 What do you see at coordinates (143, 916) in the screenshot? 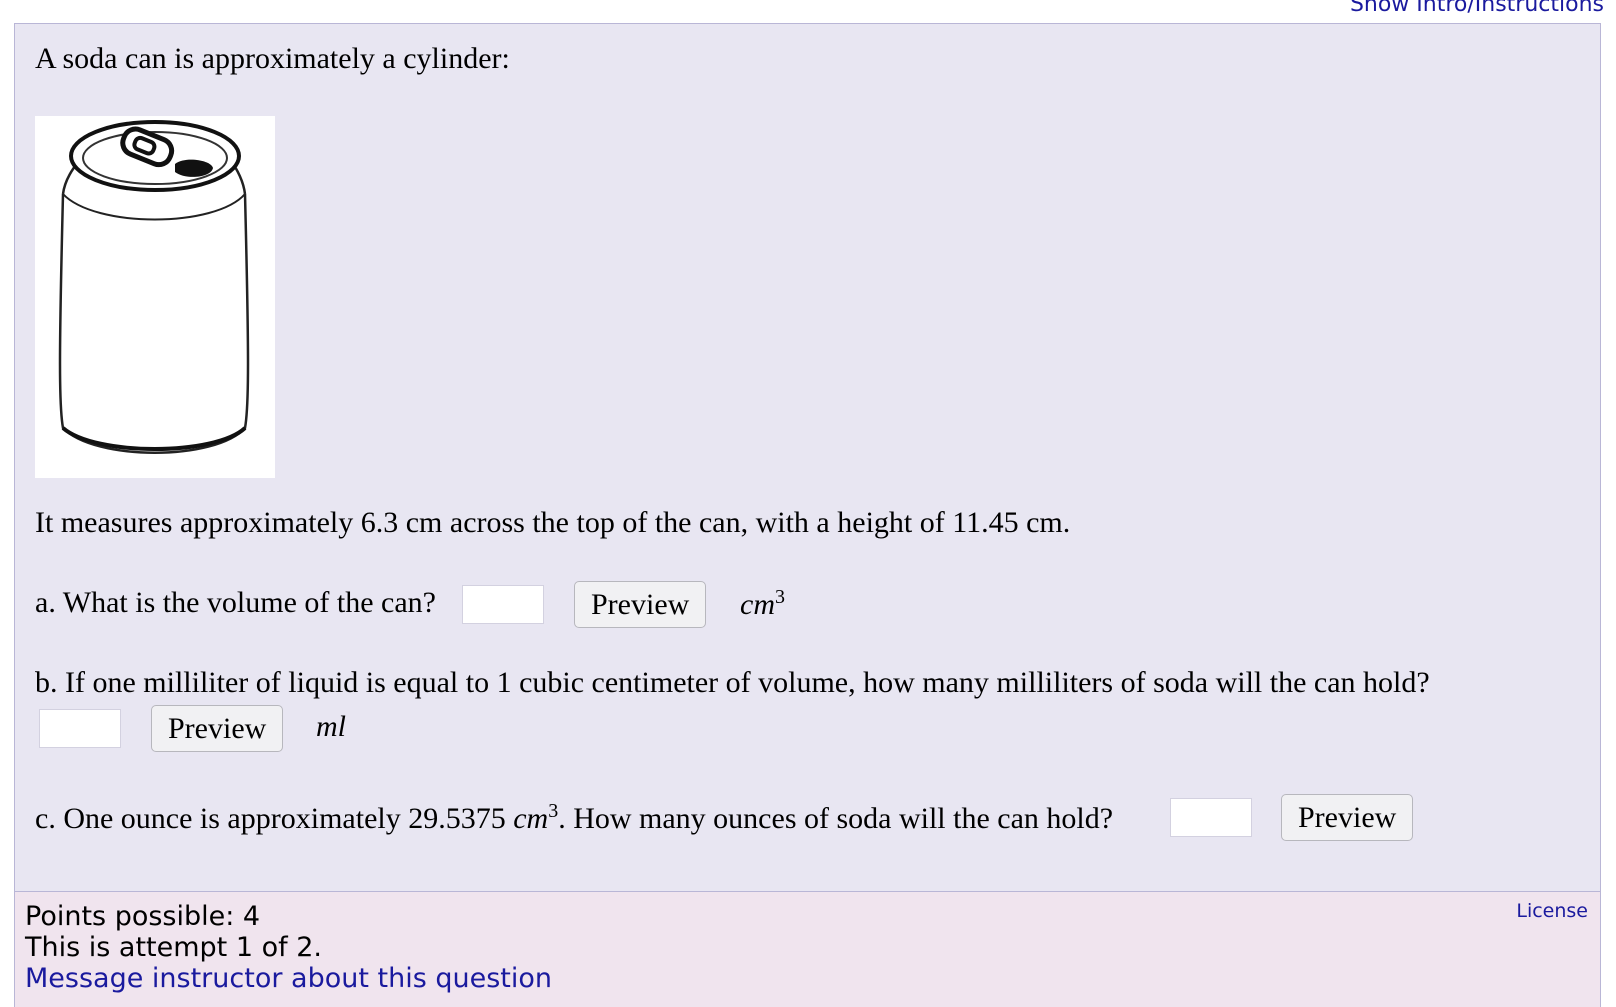
I see `points-possible: Points possible: 4` at bounding box center [143, 916].